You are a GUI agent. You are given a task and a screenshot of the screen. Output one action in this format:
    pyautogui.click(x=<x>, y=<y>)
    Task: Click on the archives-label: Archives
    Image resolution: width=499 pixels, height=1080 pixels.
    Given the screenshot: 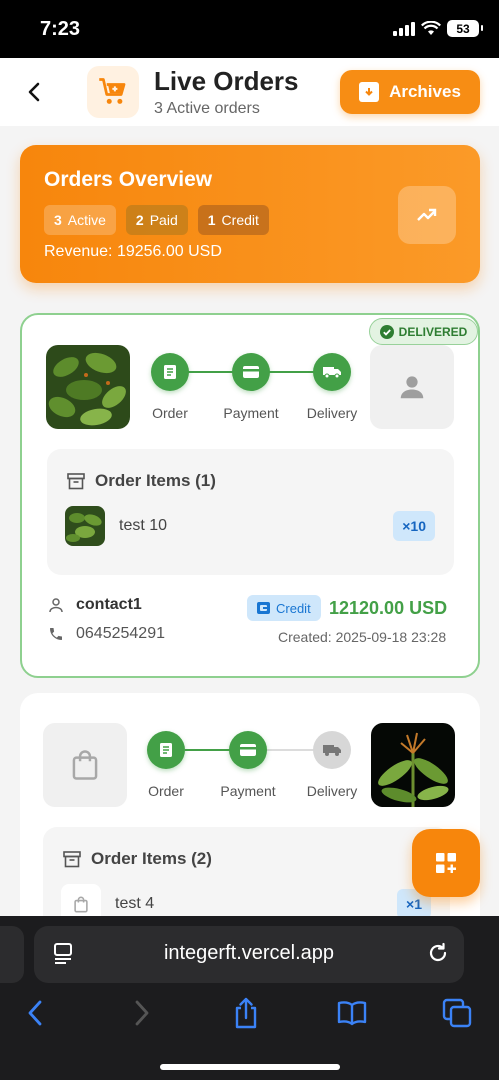 What is the action you would take?
    pyautogui.click(x=425, y=91)
    